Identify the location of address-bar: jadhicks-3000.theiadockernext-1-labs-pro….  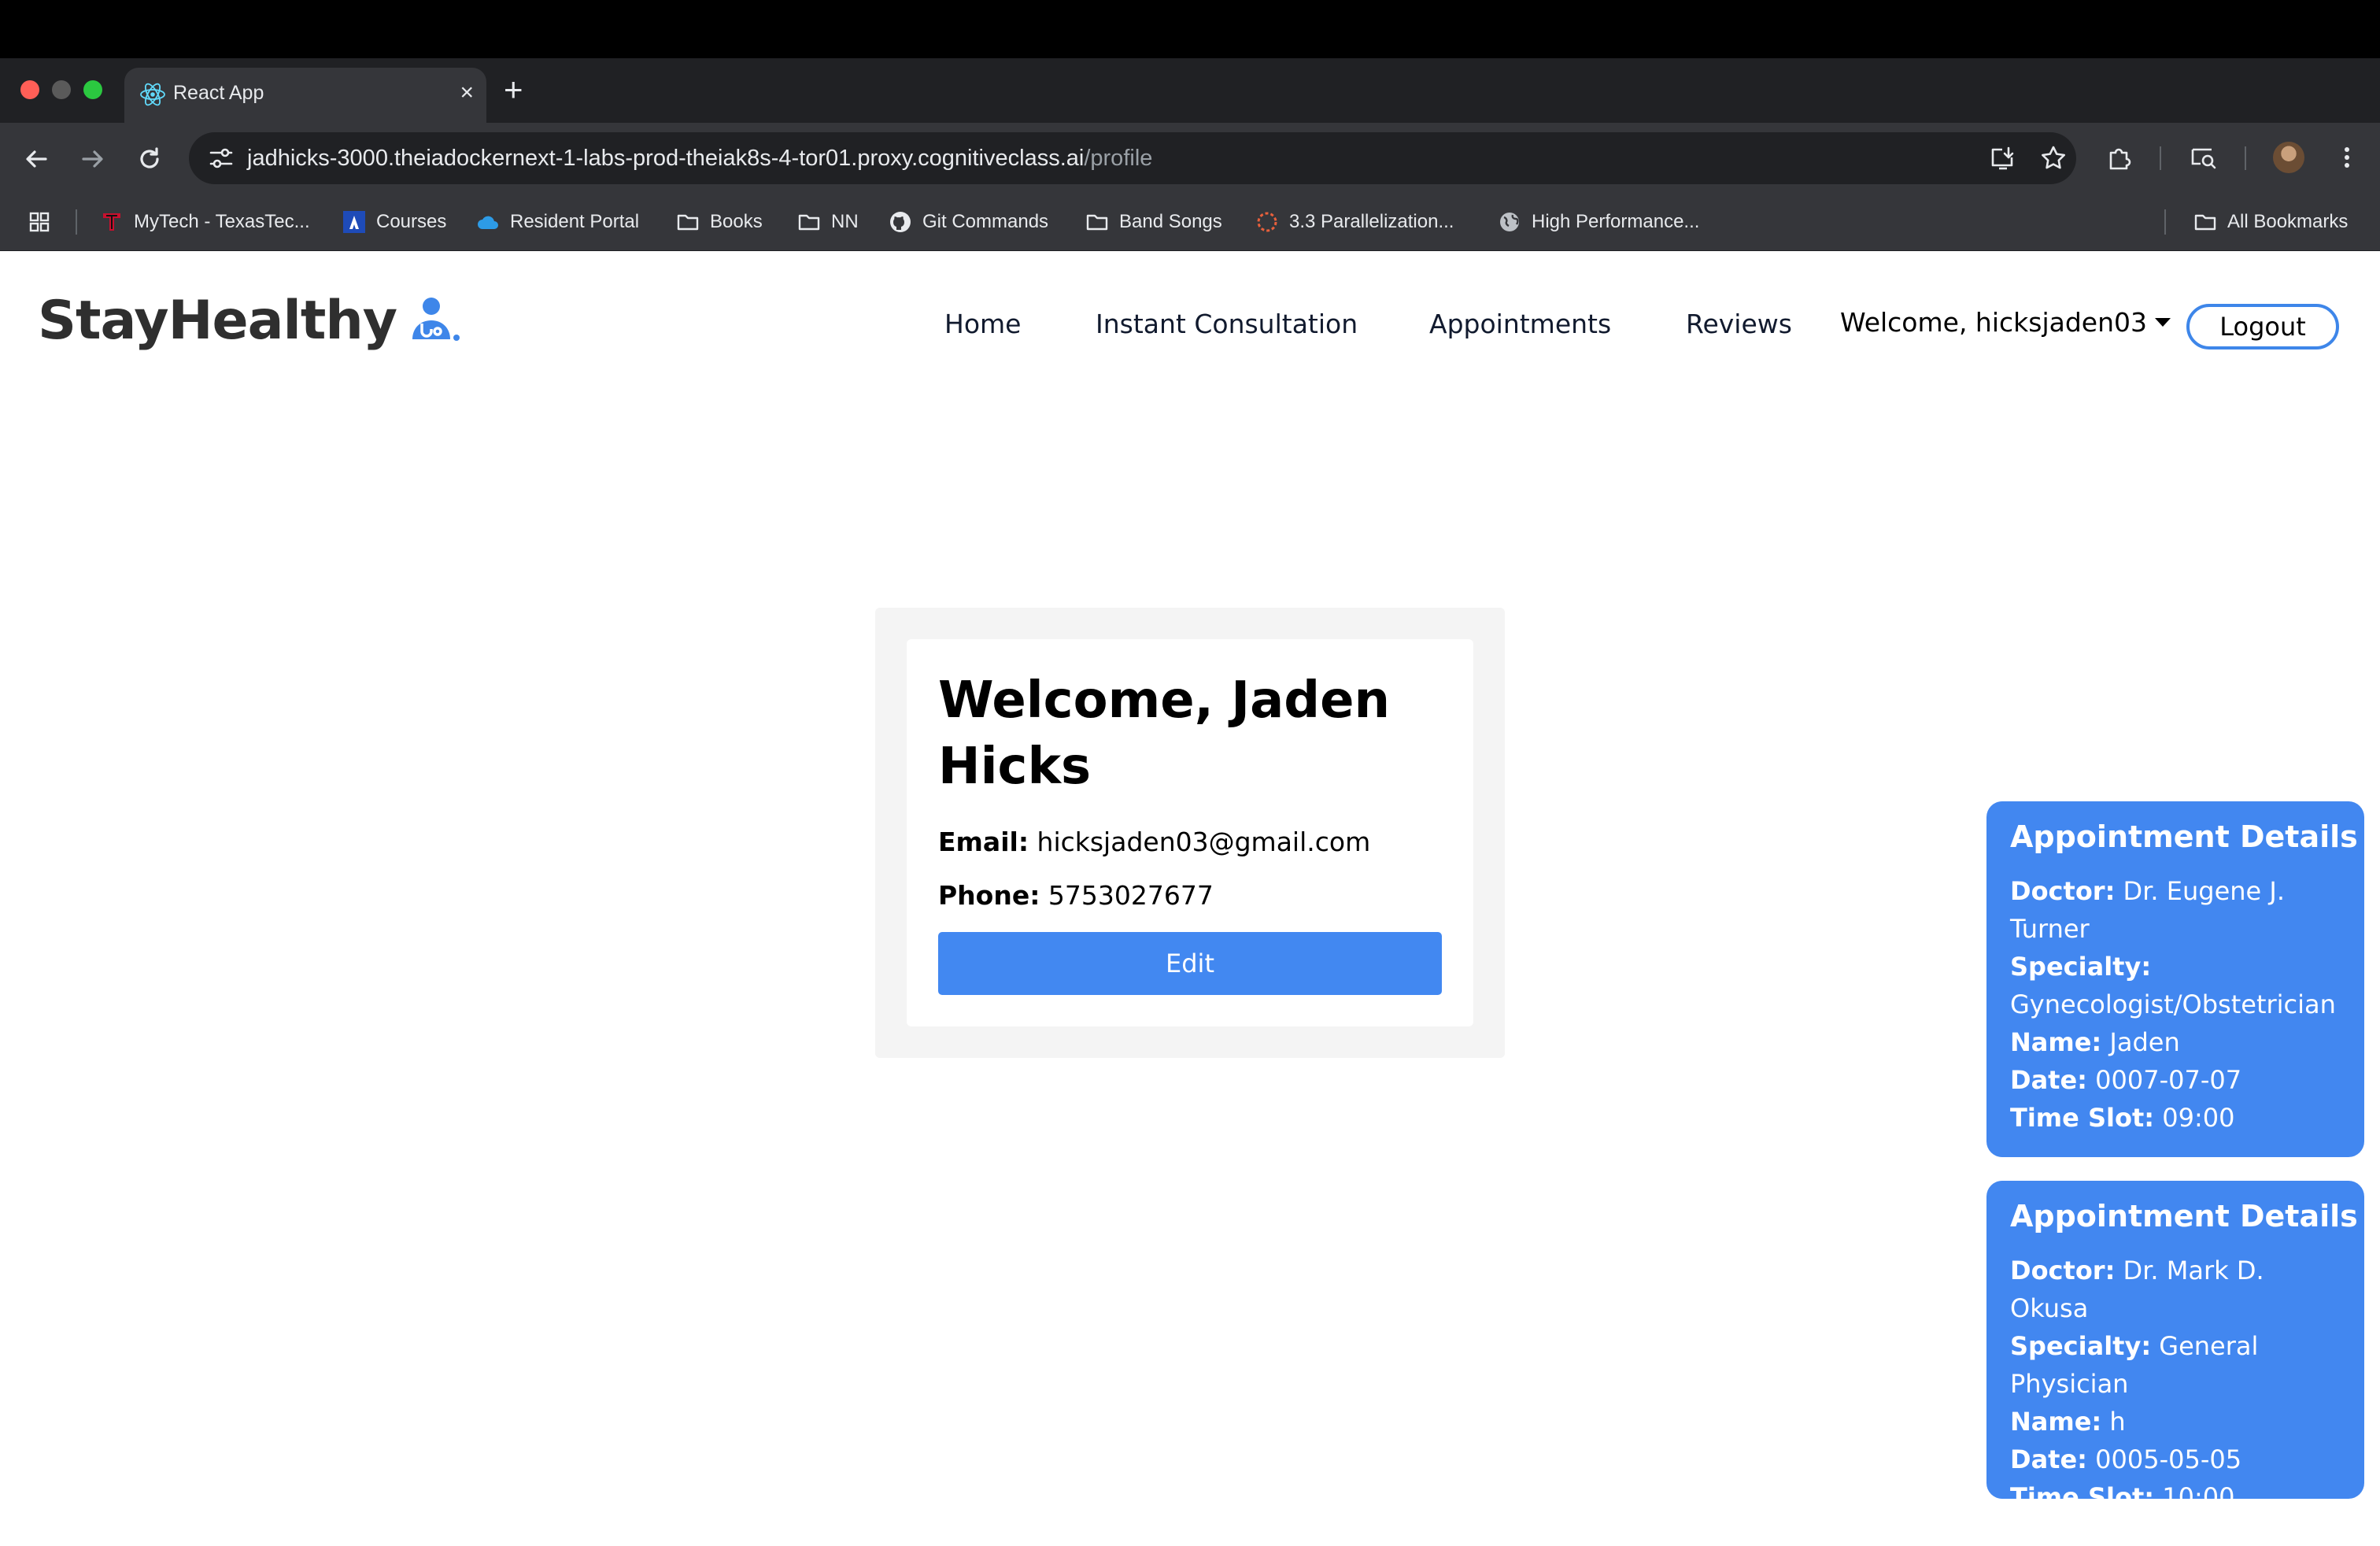
(1132, 158).